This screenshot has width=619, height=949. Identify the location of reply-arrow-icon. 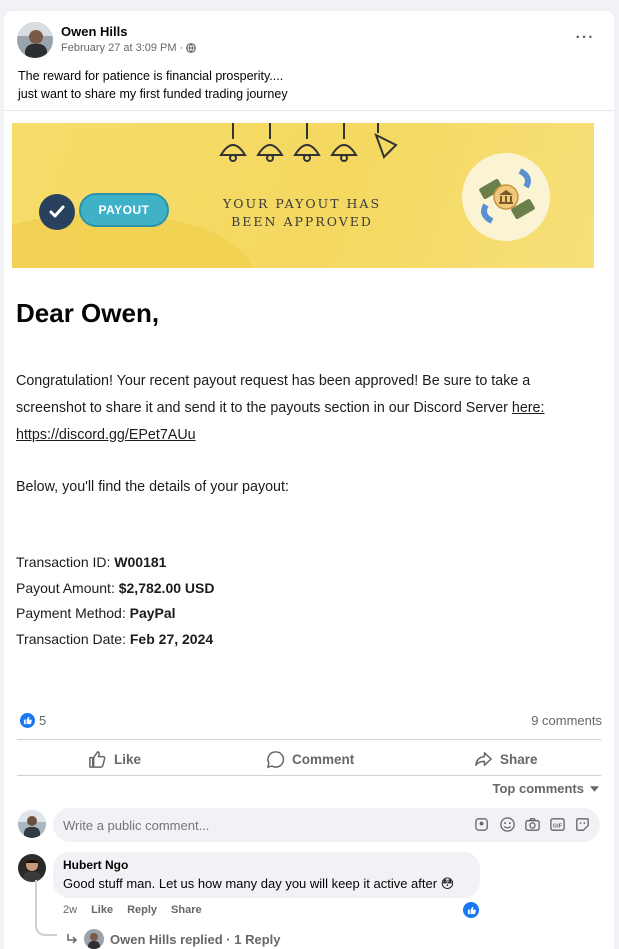
(72, 939).